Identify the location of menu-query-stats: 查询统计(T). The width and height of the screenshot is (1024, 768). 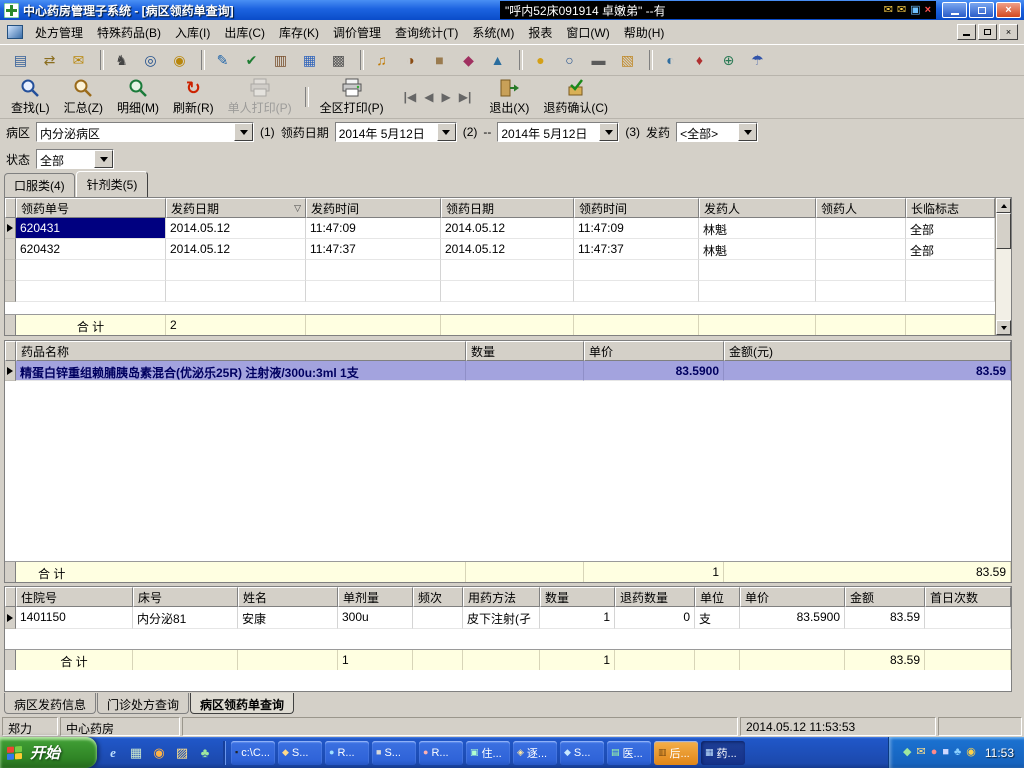
(426, 32).